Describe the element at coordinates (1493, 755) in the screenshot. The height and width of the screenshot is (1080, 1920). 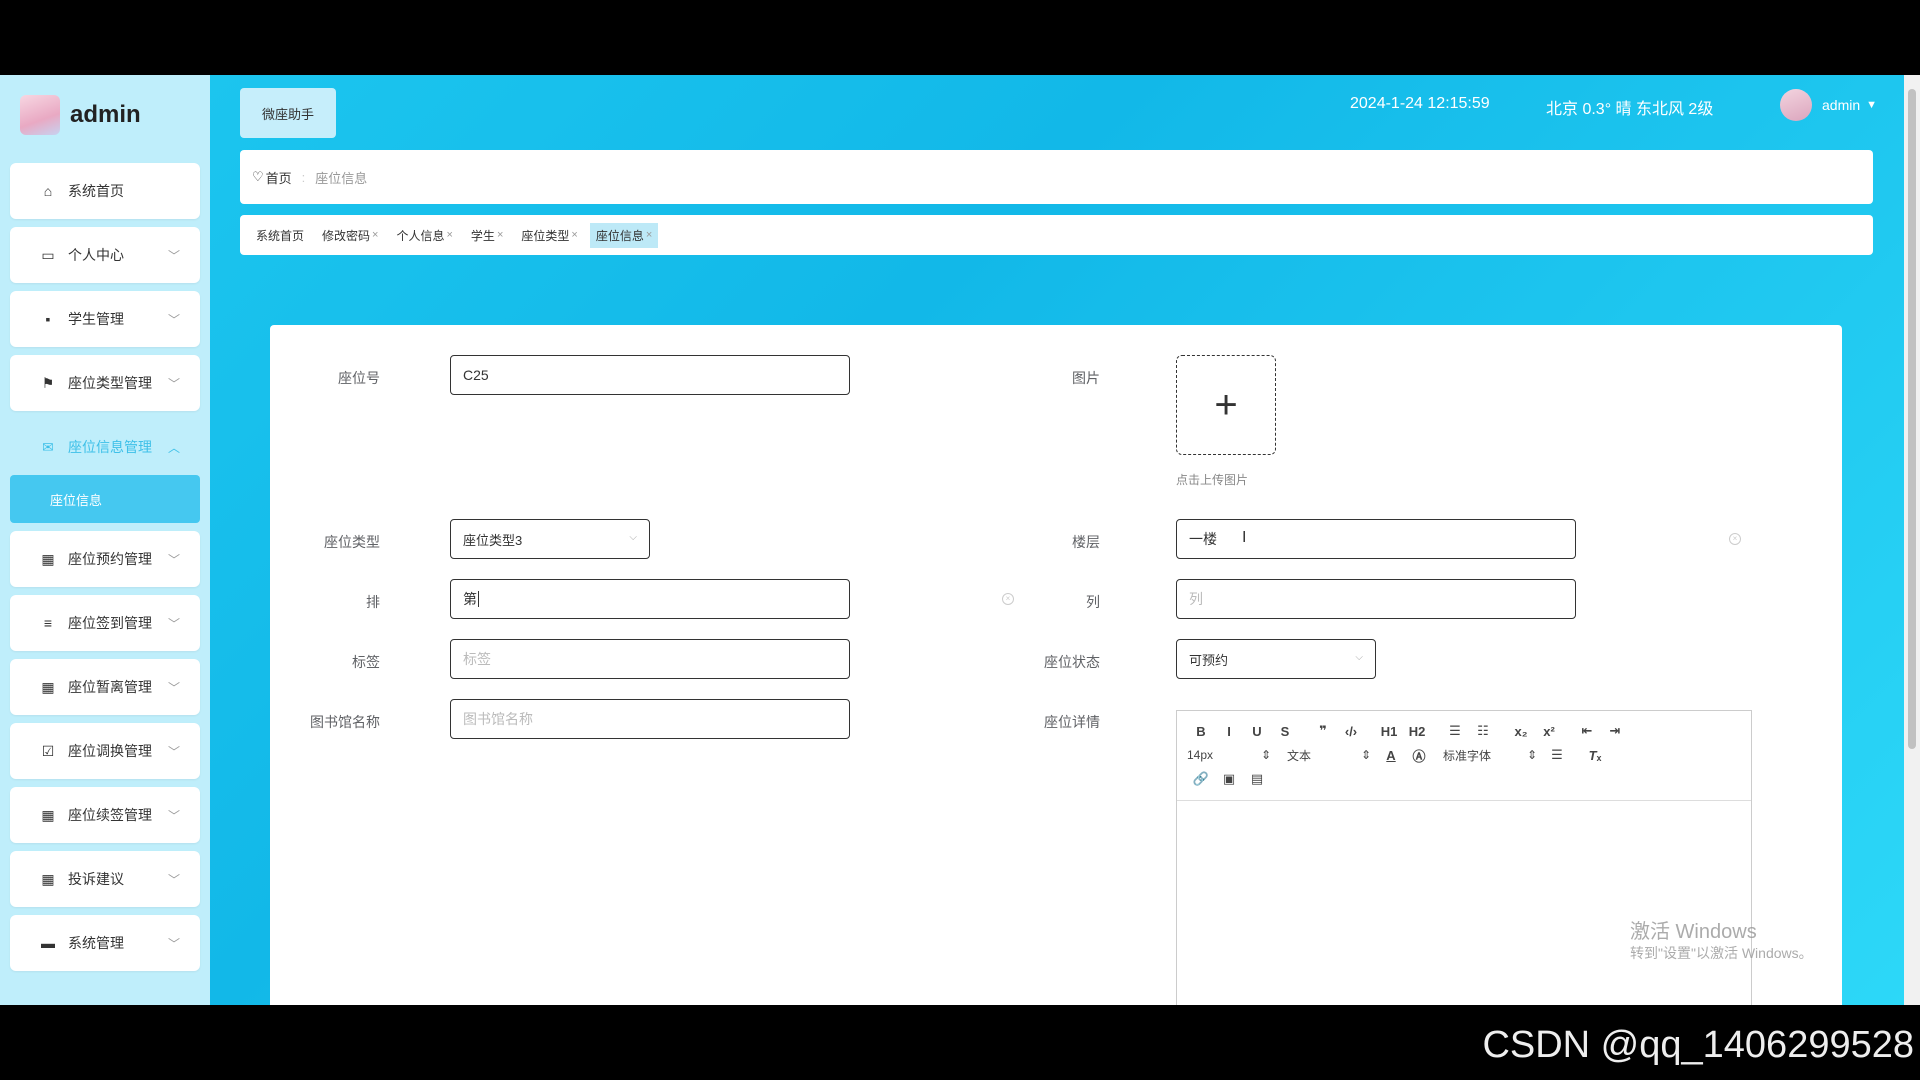
I see `font-family-select: 标准字体 ⇕` at that location.